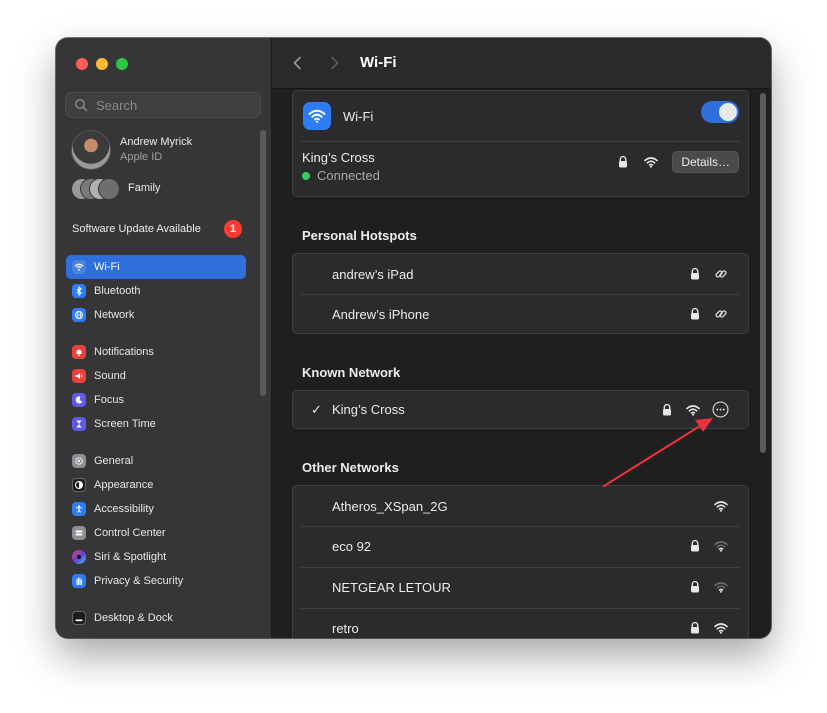  Describe the element at coordinates (110, 376) in the screenshot. I see `sidebar-item-label: Sound` at that location.